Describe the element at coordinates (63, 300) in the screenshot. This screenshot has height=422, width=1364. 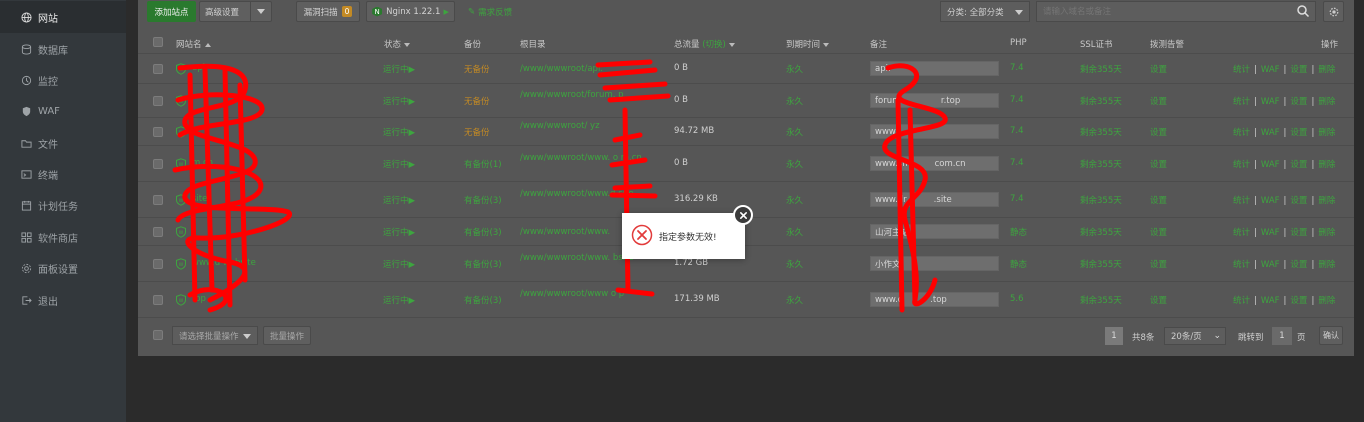
I see `sidebar-item-logout: 退出` at that location.